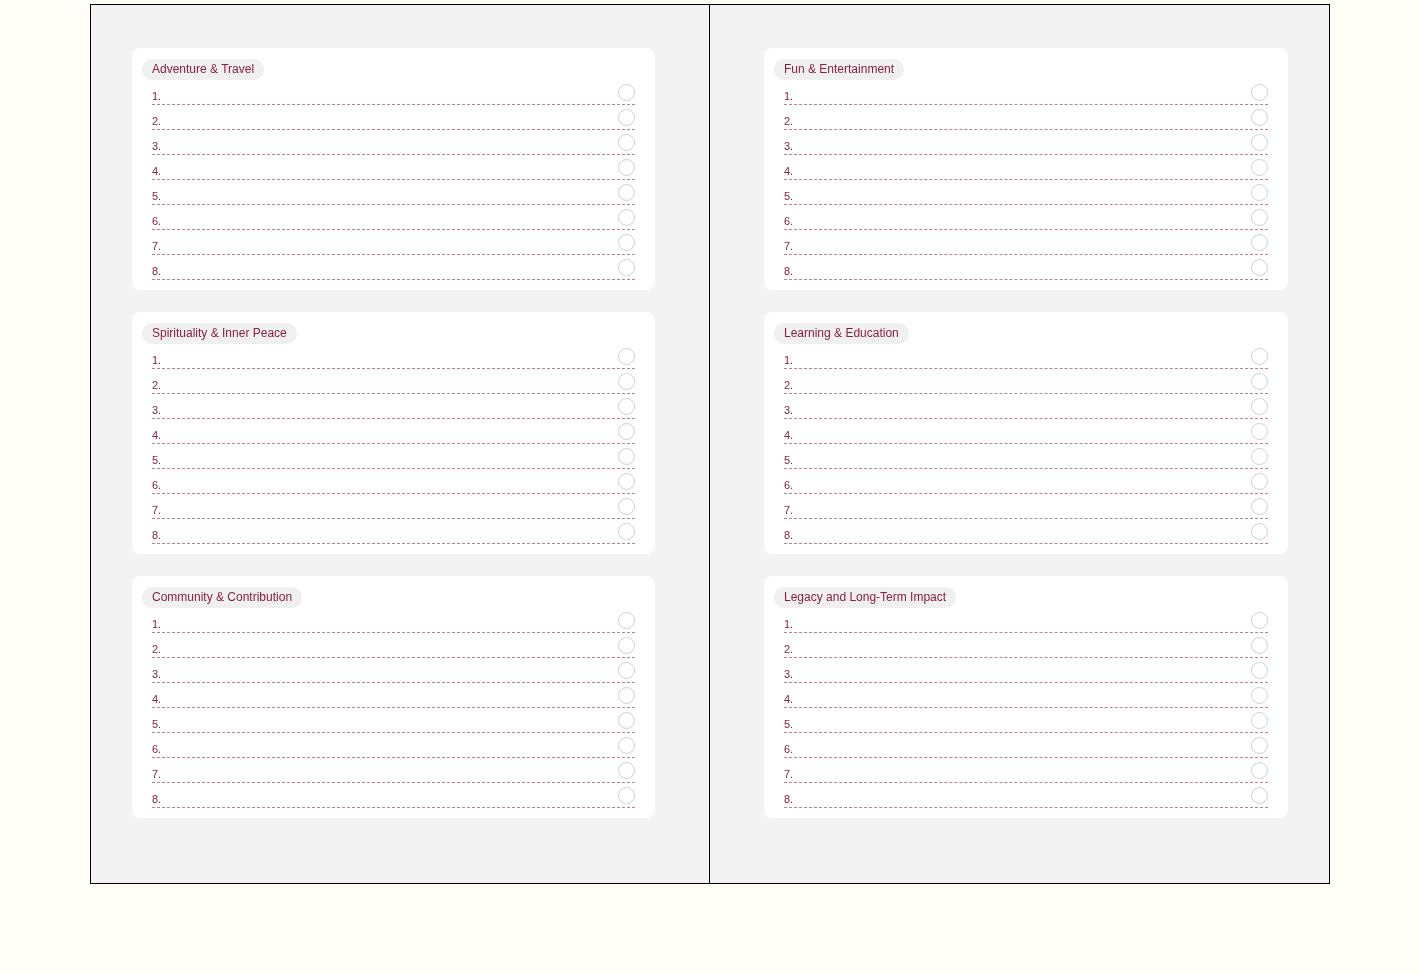 Image resolution: width=1420 pixels, height=974 pixels. Describe the element at coordinates (203, 69) in the screenshot. I see `section-title: Adventure & Travel` at that location.